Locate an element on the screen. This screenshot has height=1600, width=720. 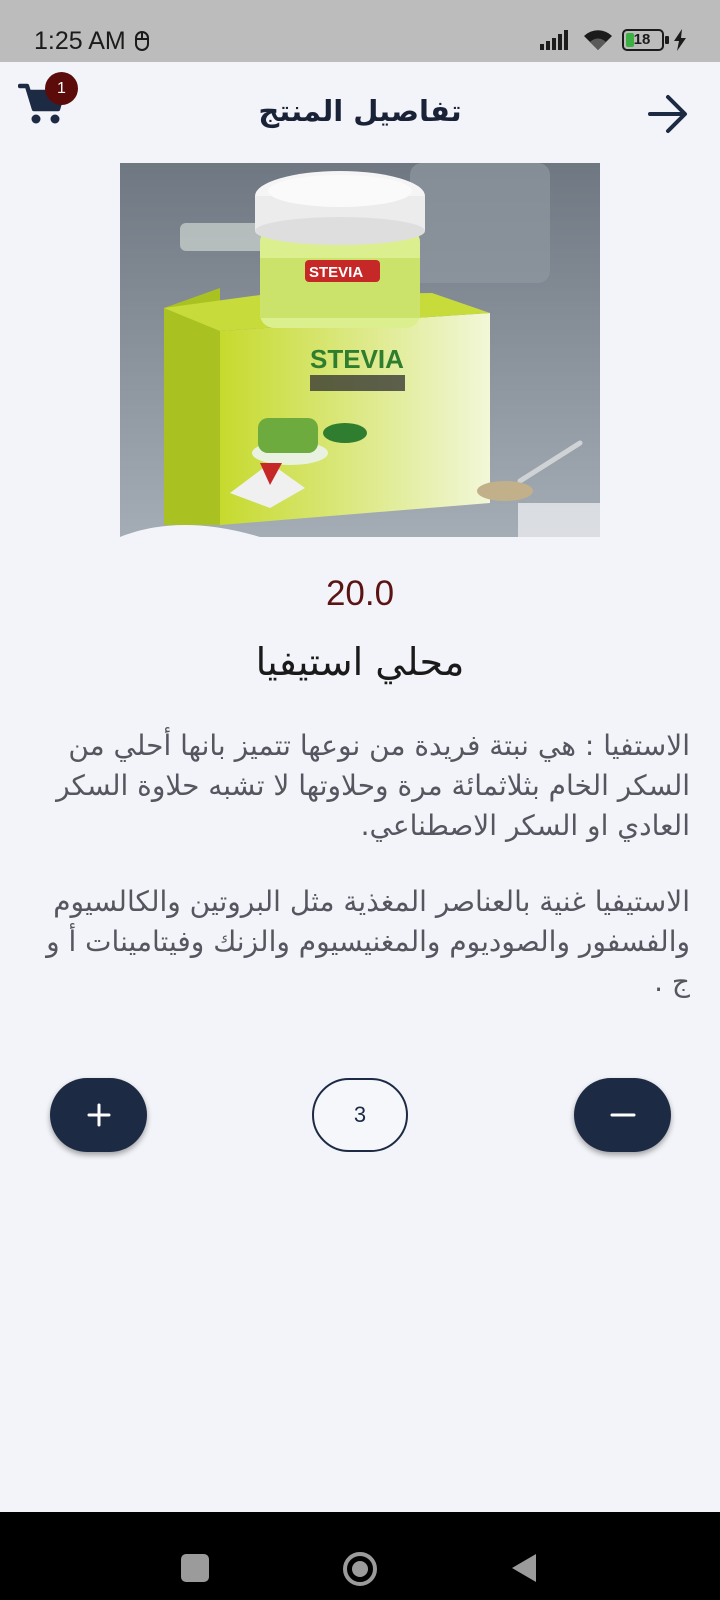
product-price: 20.0 is located at coordinates (360, 593).